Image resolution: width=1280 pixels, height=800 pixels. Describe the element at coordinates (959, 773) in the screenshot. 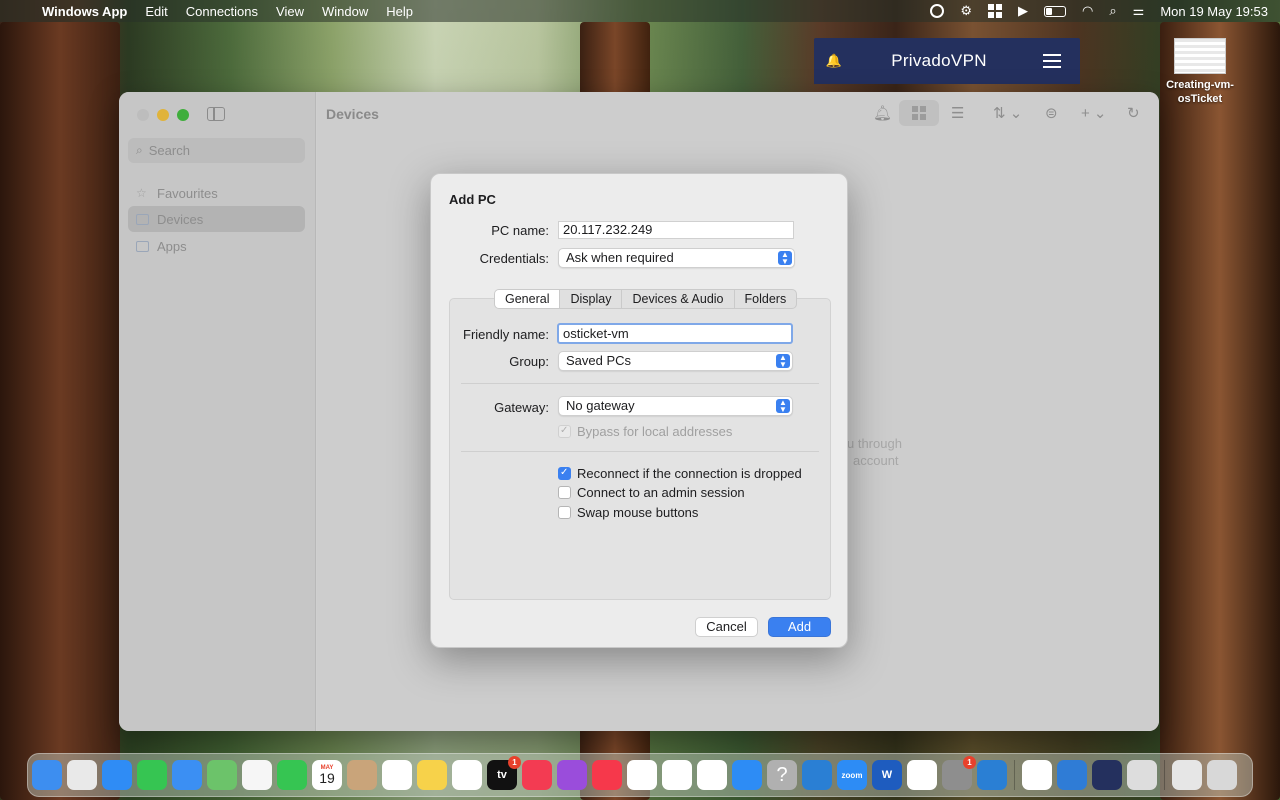

I see `system-settings-icon: 1` at that location.